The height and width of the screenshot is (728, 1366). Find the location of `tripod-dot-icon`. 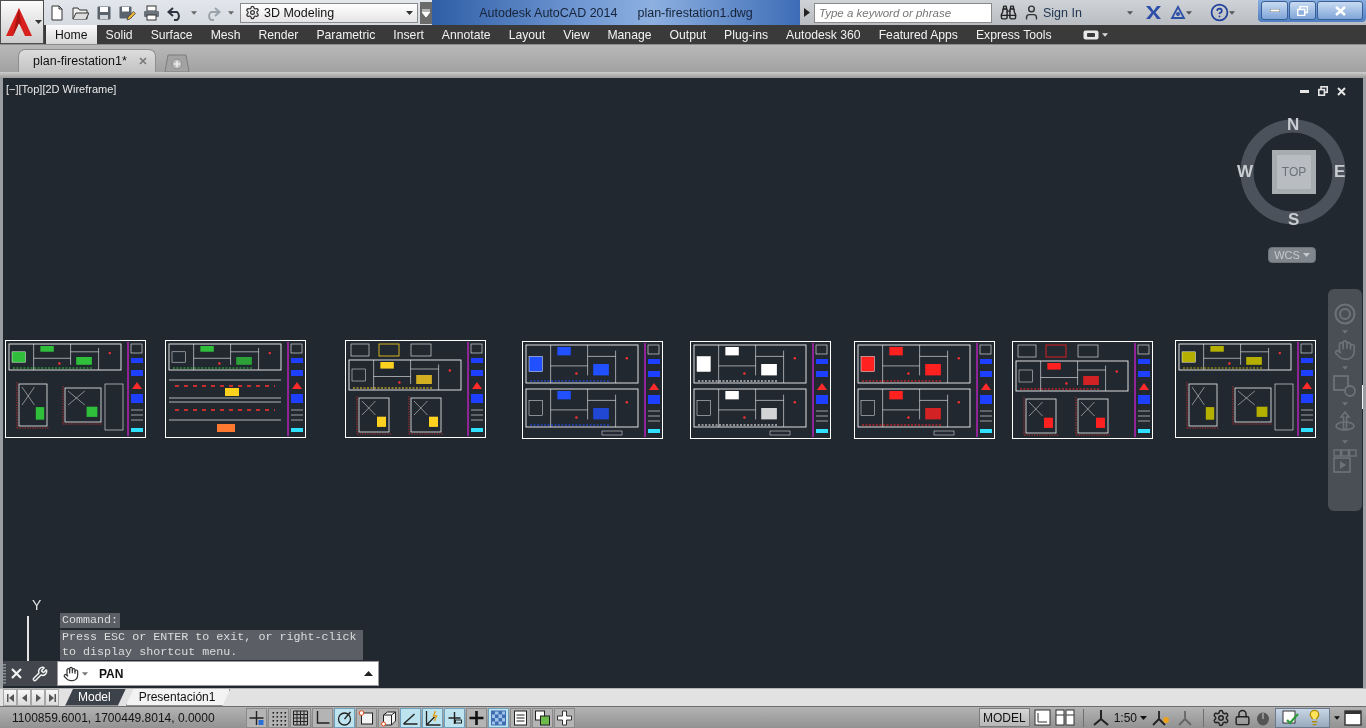

tripod-dot-icon is located at coordinates (1161, 717).